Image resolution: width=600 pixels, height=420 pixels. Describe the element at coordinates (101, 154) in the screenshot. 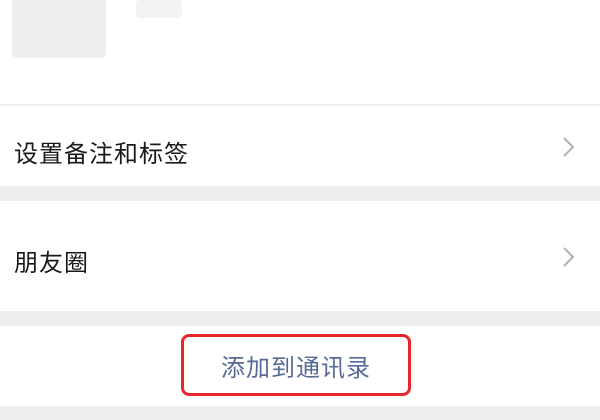

I see `set-remark-and-tags-label: 设置备注和标签` at that location.